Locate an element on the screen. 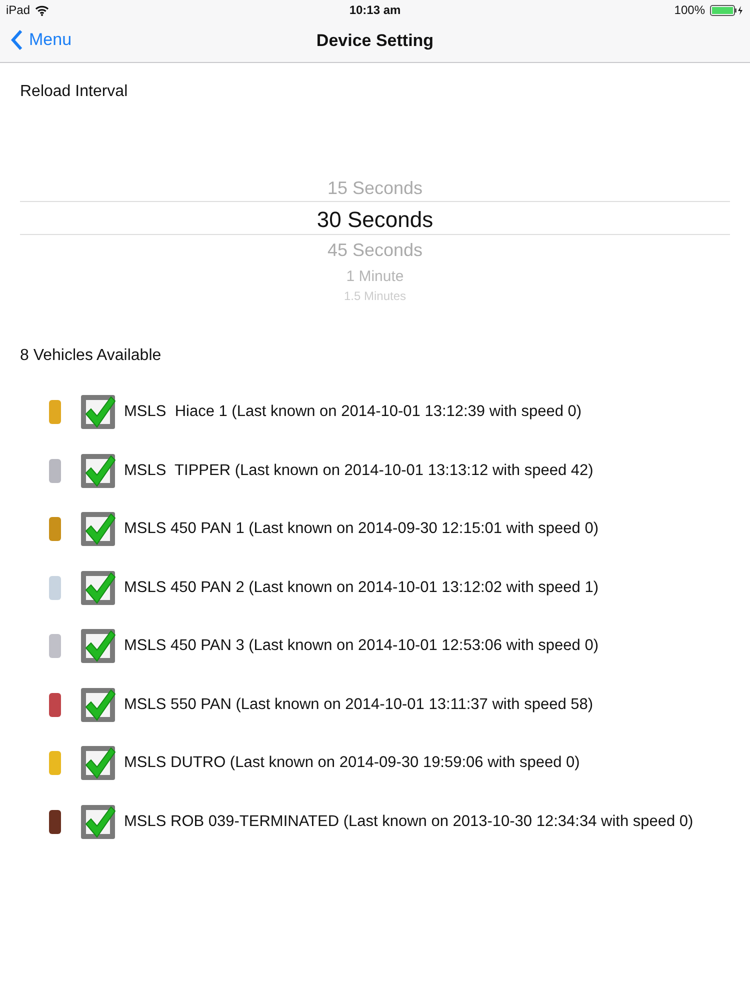 Image resolution: width=750 pixels, height=1000 pixels. section-heading: Reload Interval is located at coordinates (74, 91).